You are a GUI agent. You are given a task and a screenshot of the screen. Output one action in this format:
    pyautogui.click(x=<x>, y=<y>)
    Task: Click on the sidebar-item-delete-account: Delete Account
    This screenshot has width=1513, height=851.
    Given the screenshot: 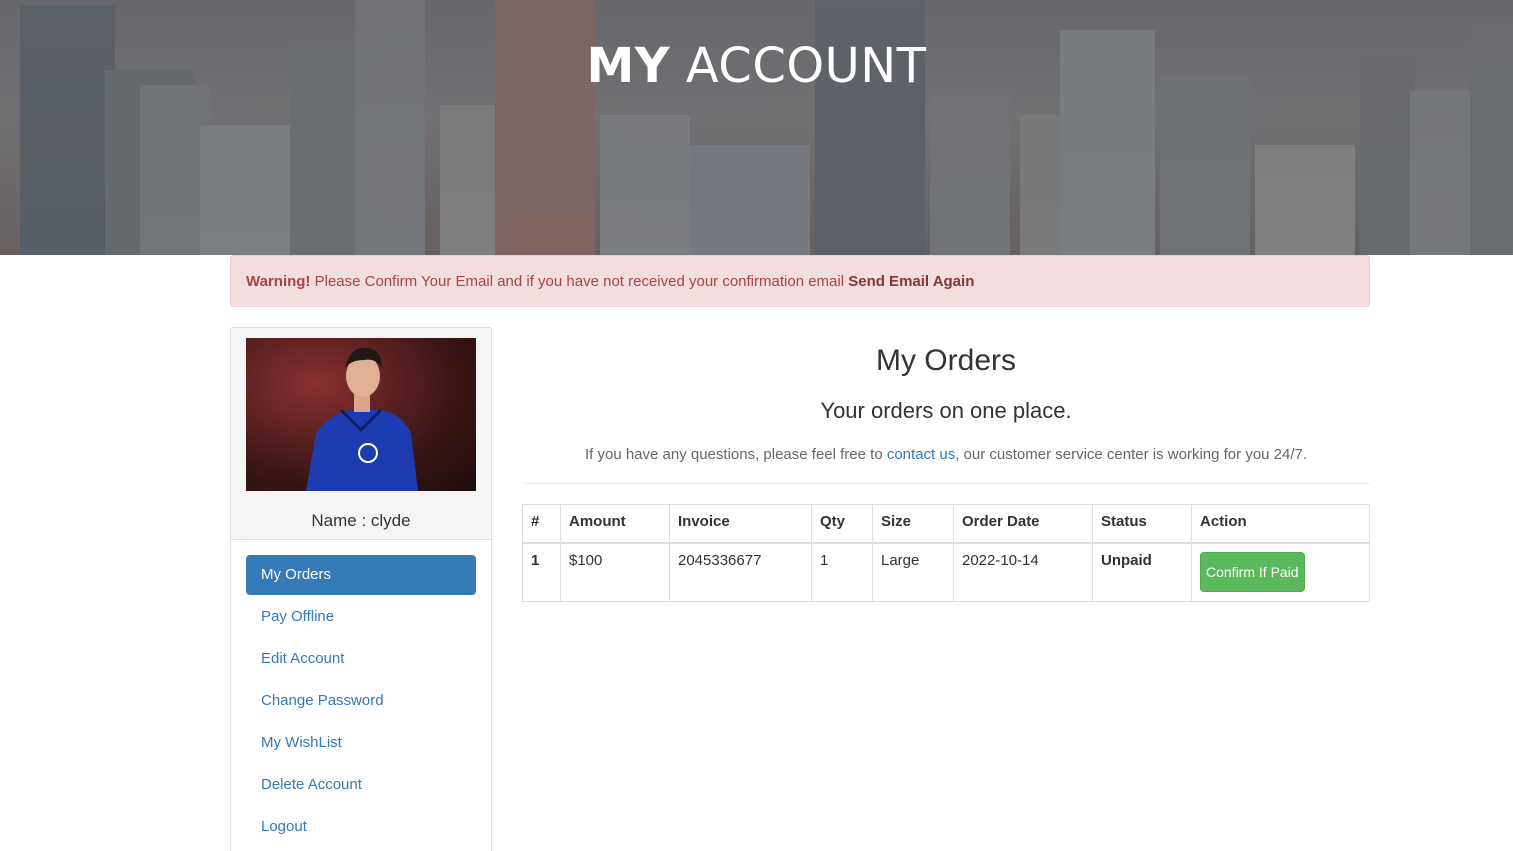 What is the action you would take?
    pyautogui.click(x=361, y=785)
    